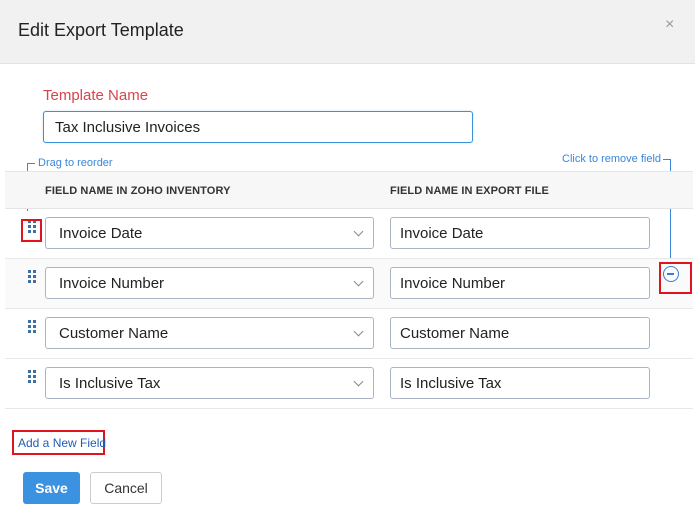  Describe the element at coordinates (209, 383) in the screenshot. I see `inventory-field-select: Is Inclusive Tax` at that location.